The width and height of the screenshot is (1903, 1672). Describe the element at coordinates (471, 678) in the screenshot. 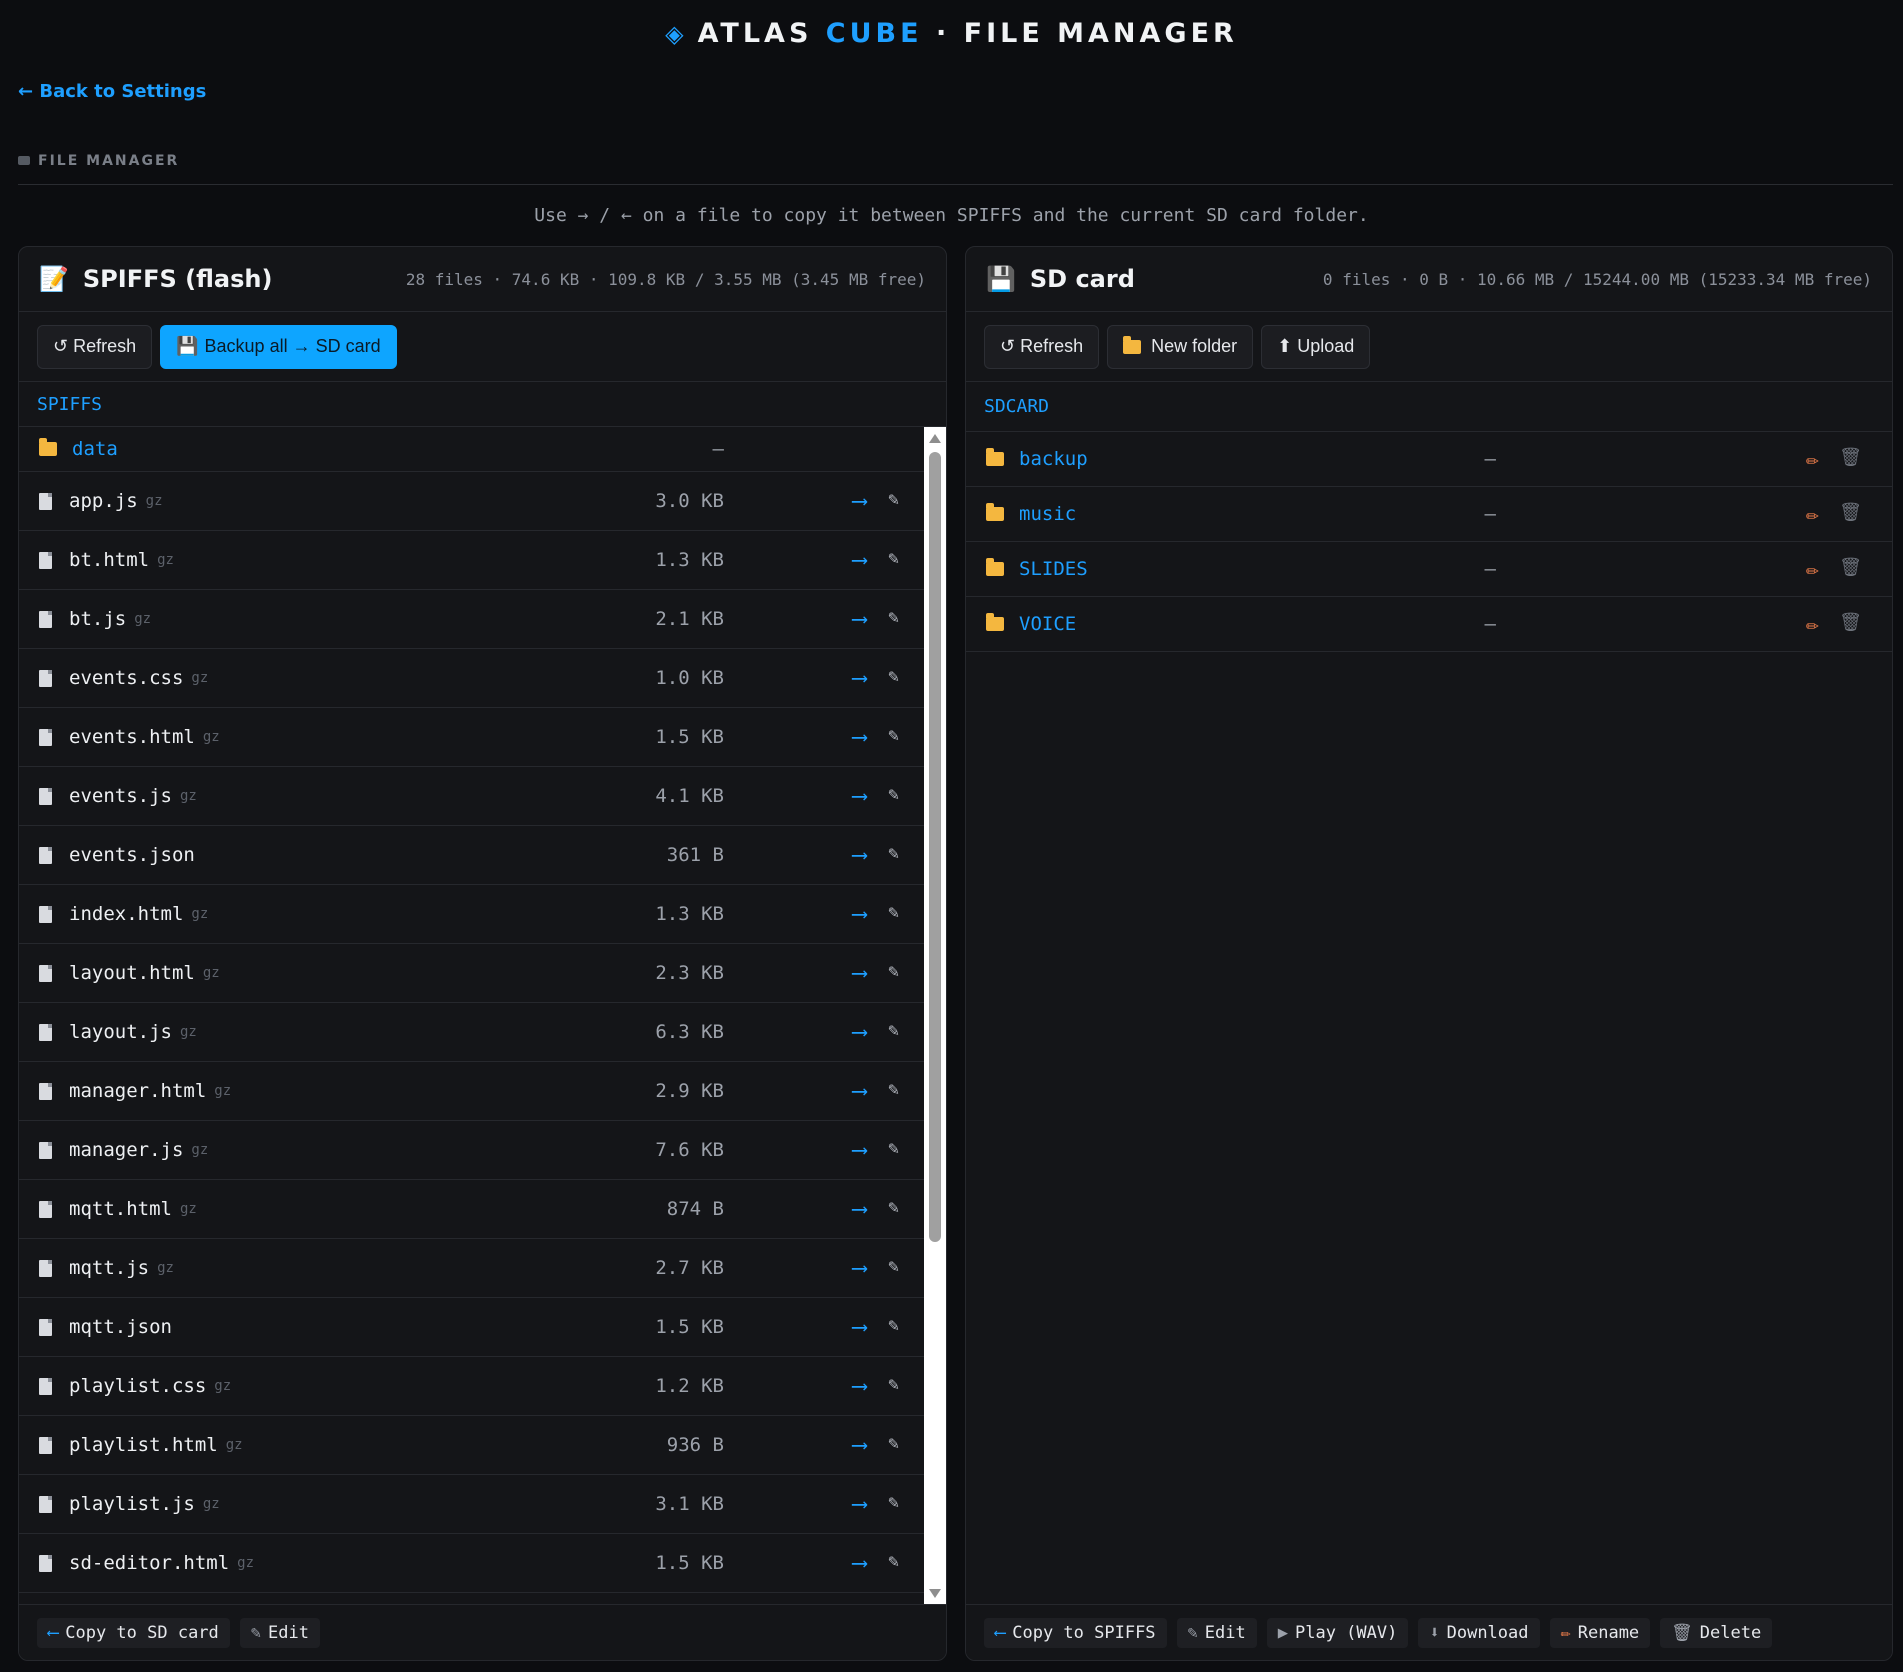

I see `file-row: events.css gz 1.0 KB ⟶ ✎` at that location.